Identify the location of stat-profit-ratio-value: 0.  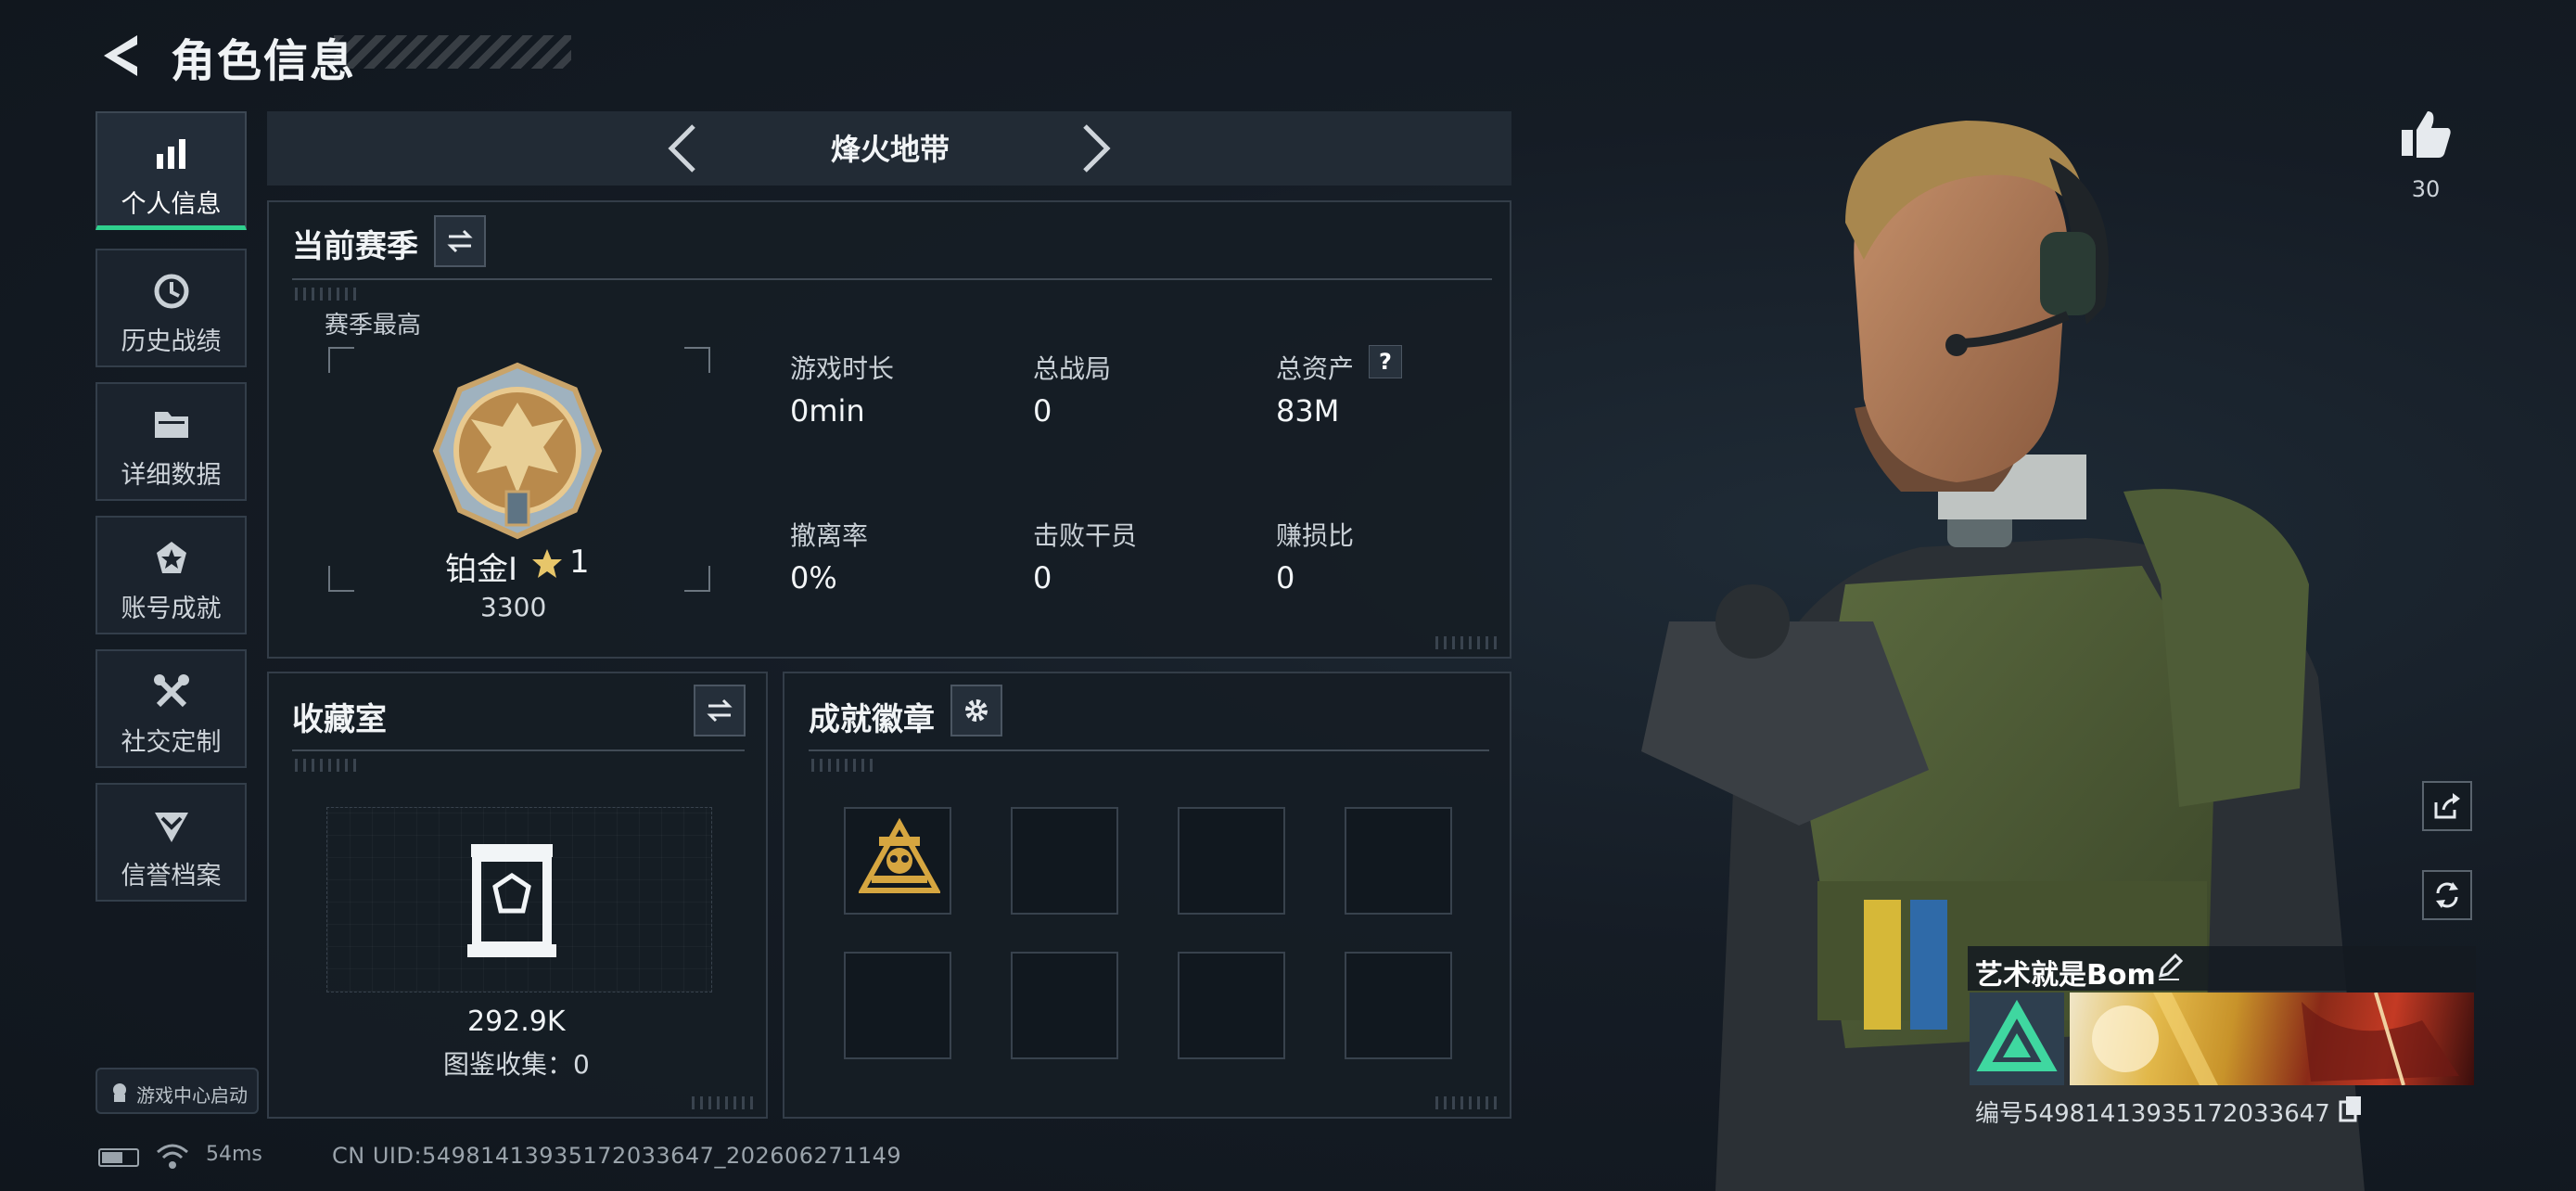
(1285, 578).